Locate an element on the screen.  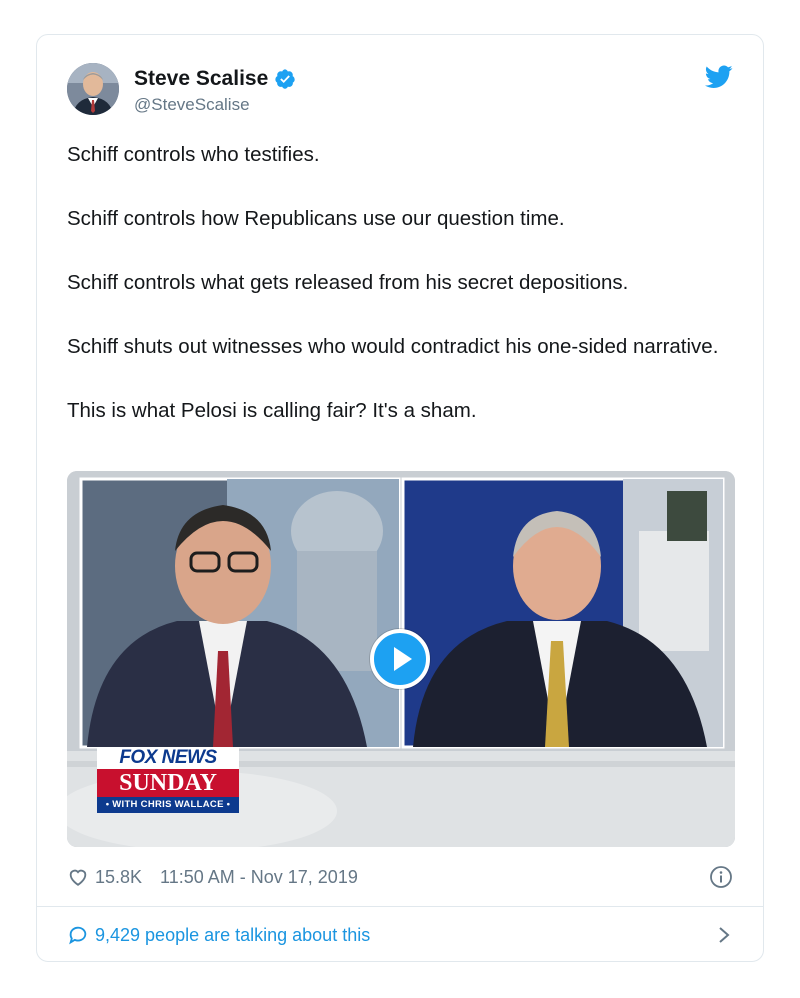
twitter-bird-icon is located at coordinates (719, 77).